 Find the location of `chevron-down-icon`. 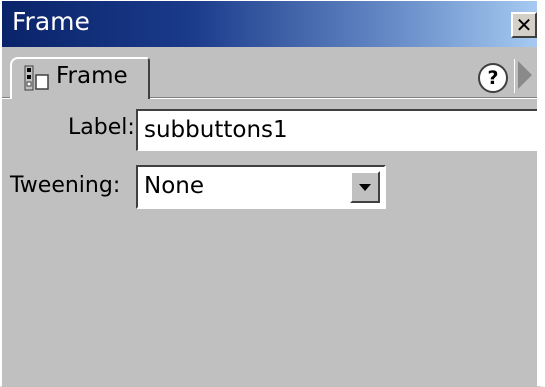

chevron-down-icon is located at coordinates (365, 187).